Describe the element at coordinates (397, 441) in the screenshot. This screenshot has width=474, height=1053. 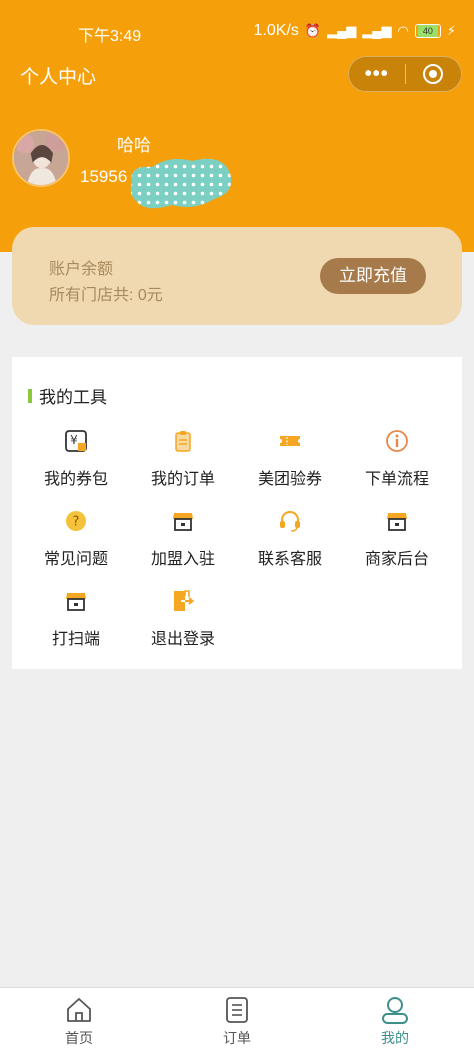
I see `info-icon` at that location.